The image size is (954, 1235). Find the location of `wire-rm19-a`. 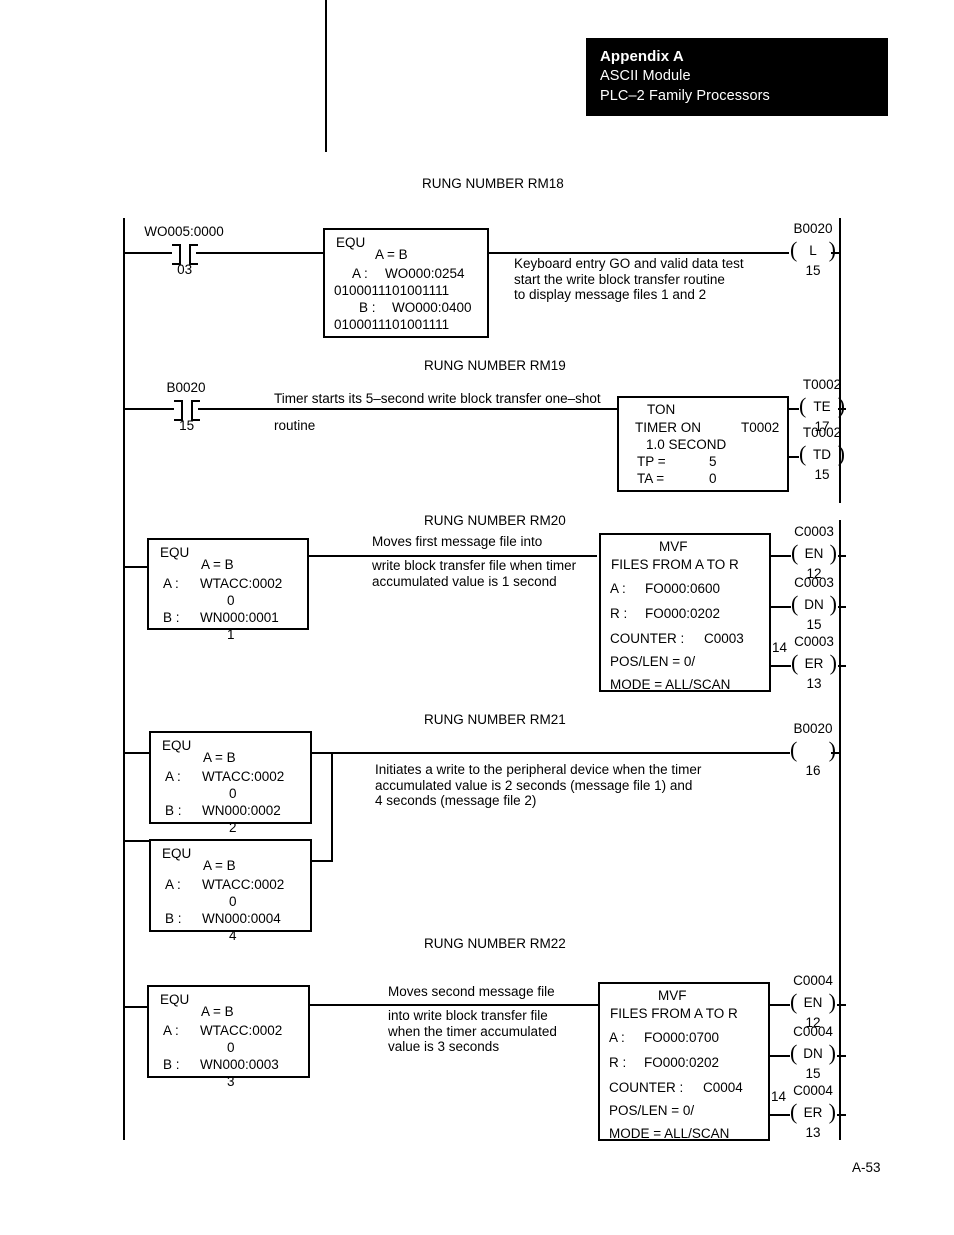

wire-rm19-a is located at coordinates (149, 409).